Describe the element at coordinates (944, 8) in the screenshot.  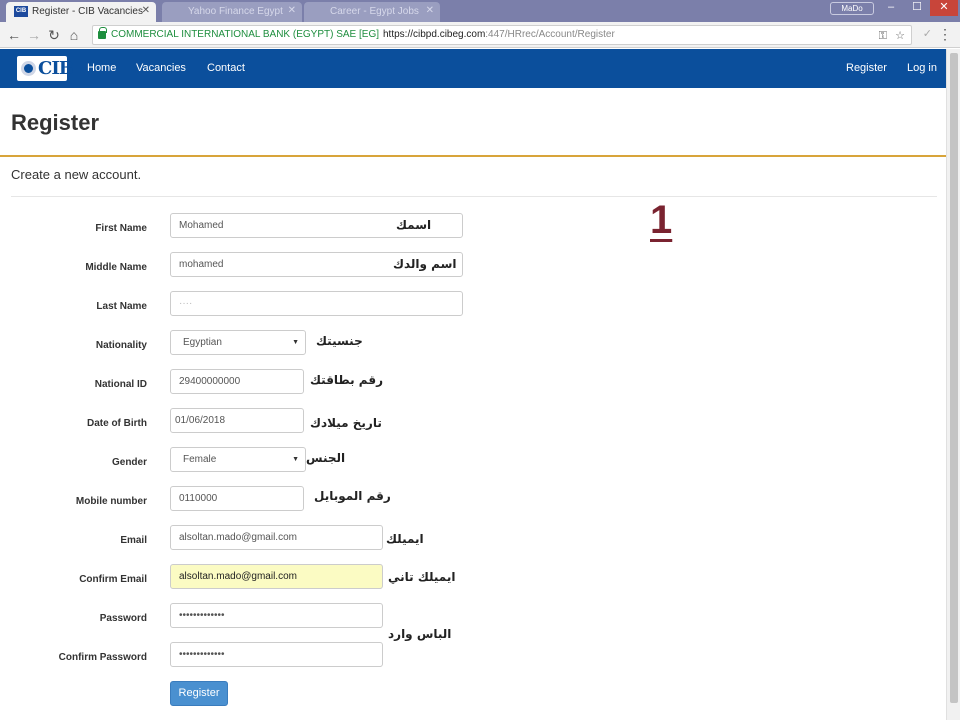
I see `close-window-icon: ✕` at that location.